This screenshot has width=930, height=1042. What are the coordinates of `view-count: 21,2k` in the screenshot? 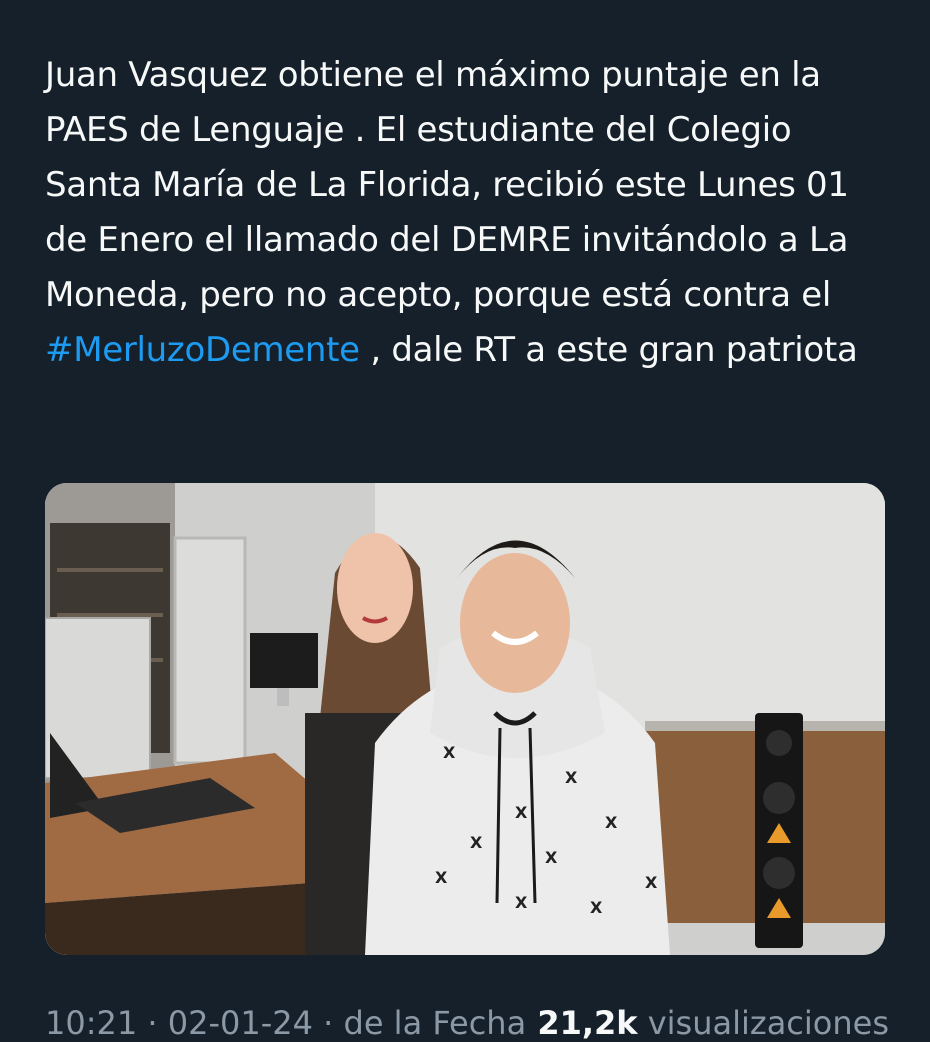 It's located at (582, 1023).